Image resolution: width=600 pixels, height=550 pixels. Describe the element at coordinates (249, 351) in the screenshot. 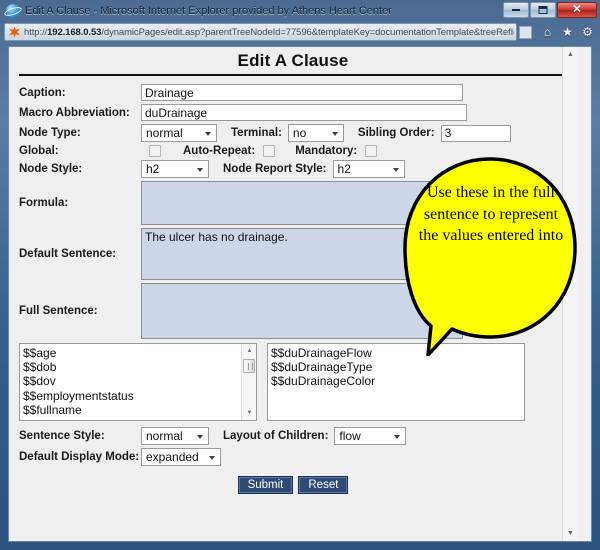

I see `scroll-up-icon: ▲` at that location.